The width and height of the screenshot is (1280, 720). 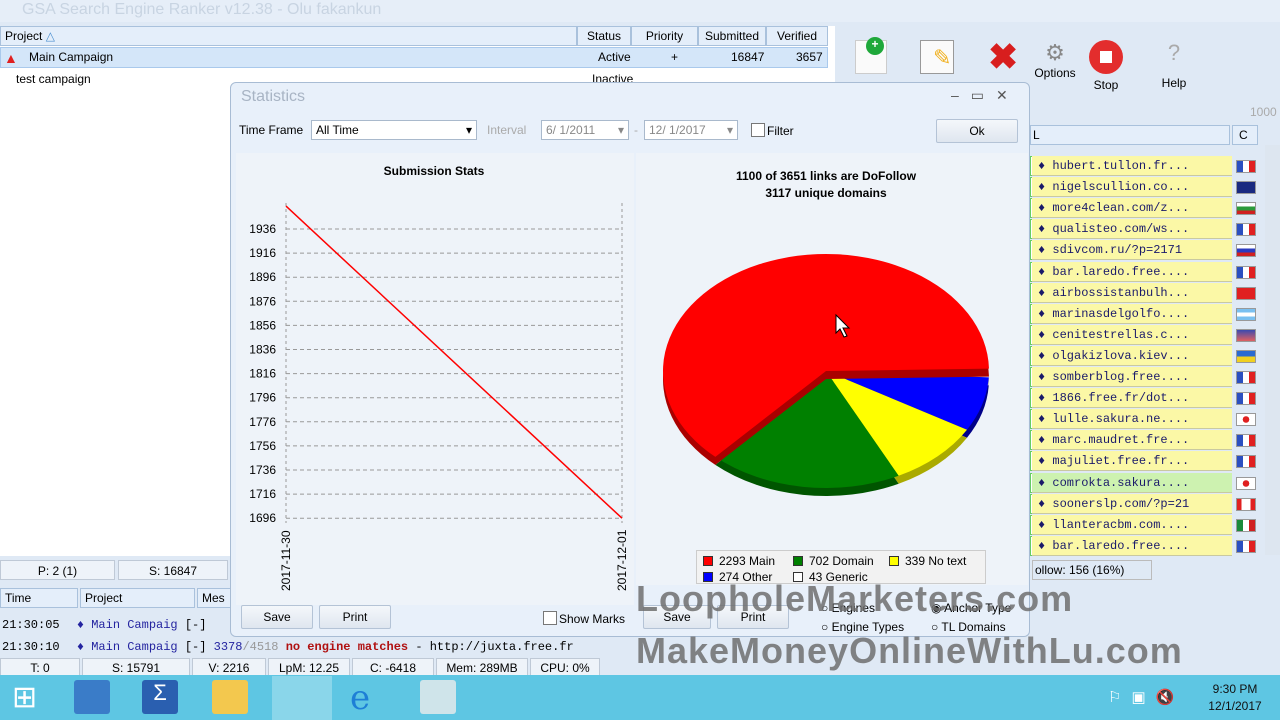 I want to click on show-marks-checkbox, so click(x=550, y=618).